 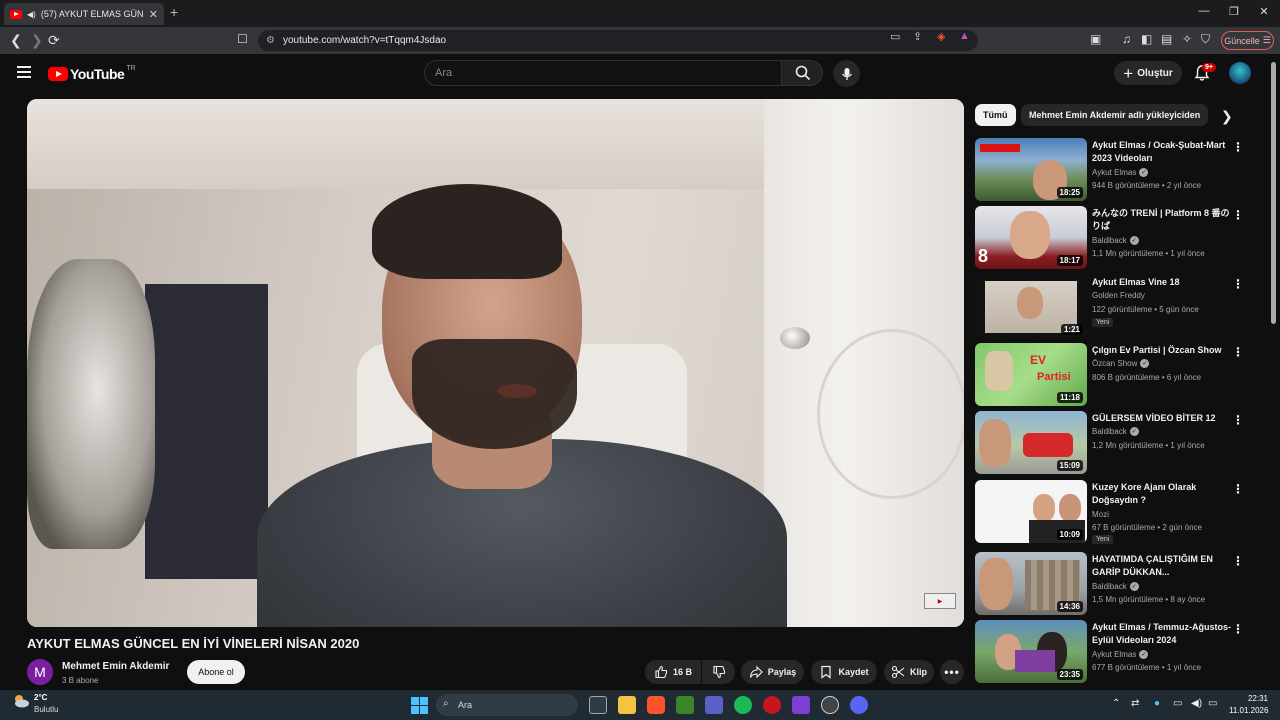 What do you see at coordinates (1166, 39) in the screenshot?
I see `wallet-icon: ▤` at bounding box center [1166, 39].